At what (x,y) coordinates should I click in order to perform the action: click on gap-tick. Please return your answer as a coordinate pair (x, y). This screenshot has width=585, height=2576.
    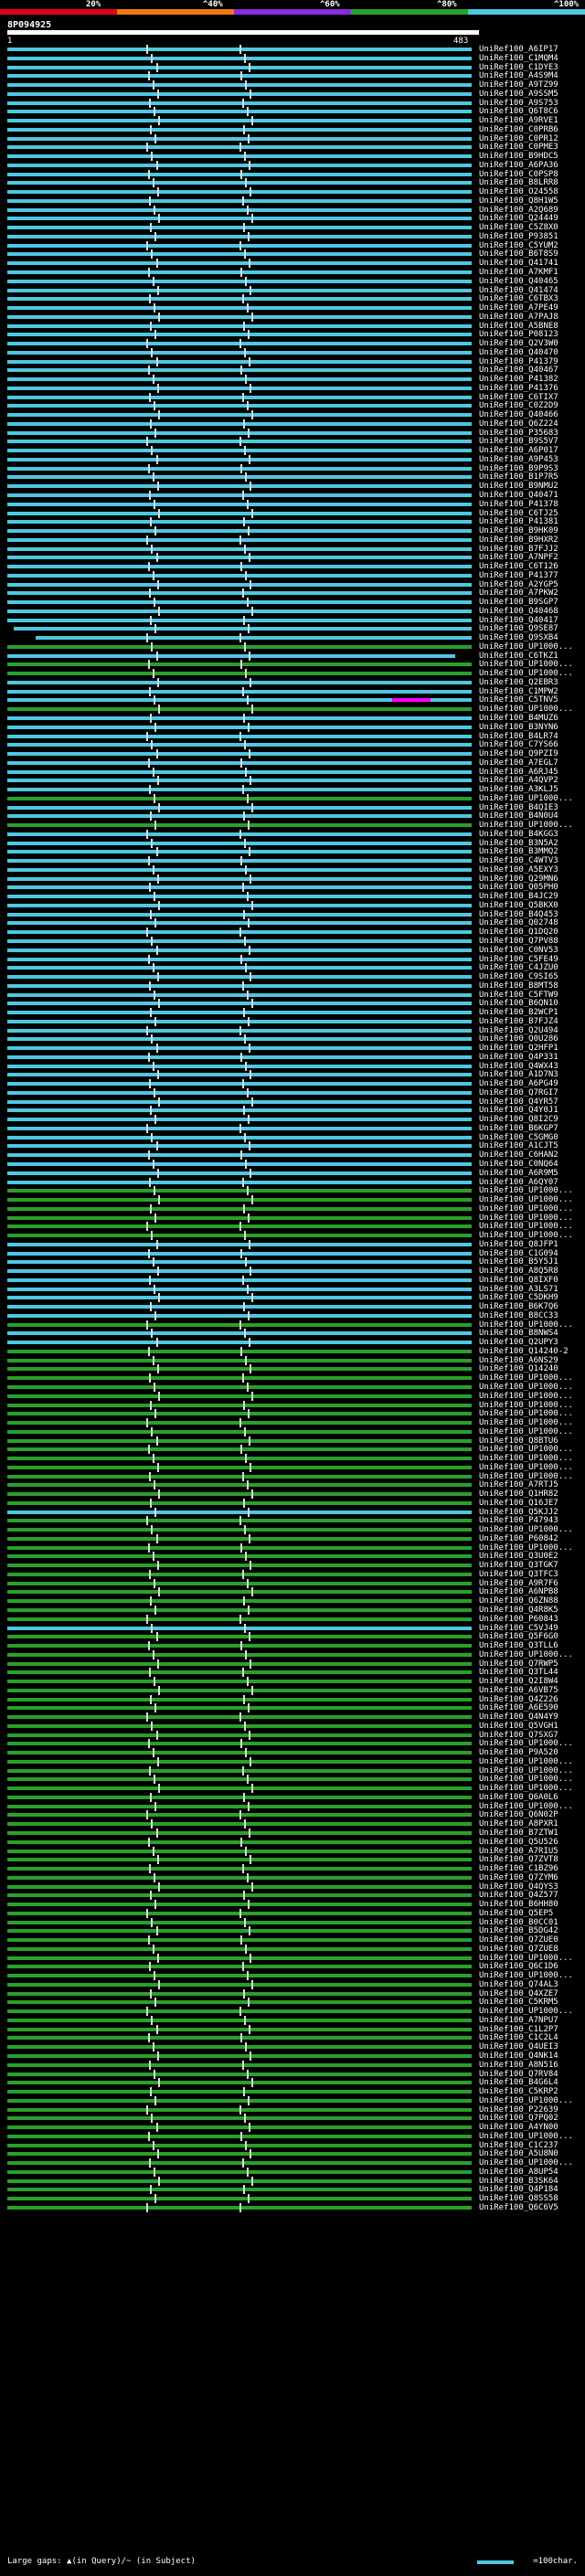
    Looking at the image, I should click on (240, 2207).